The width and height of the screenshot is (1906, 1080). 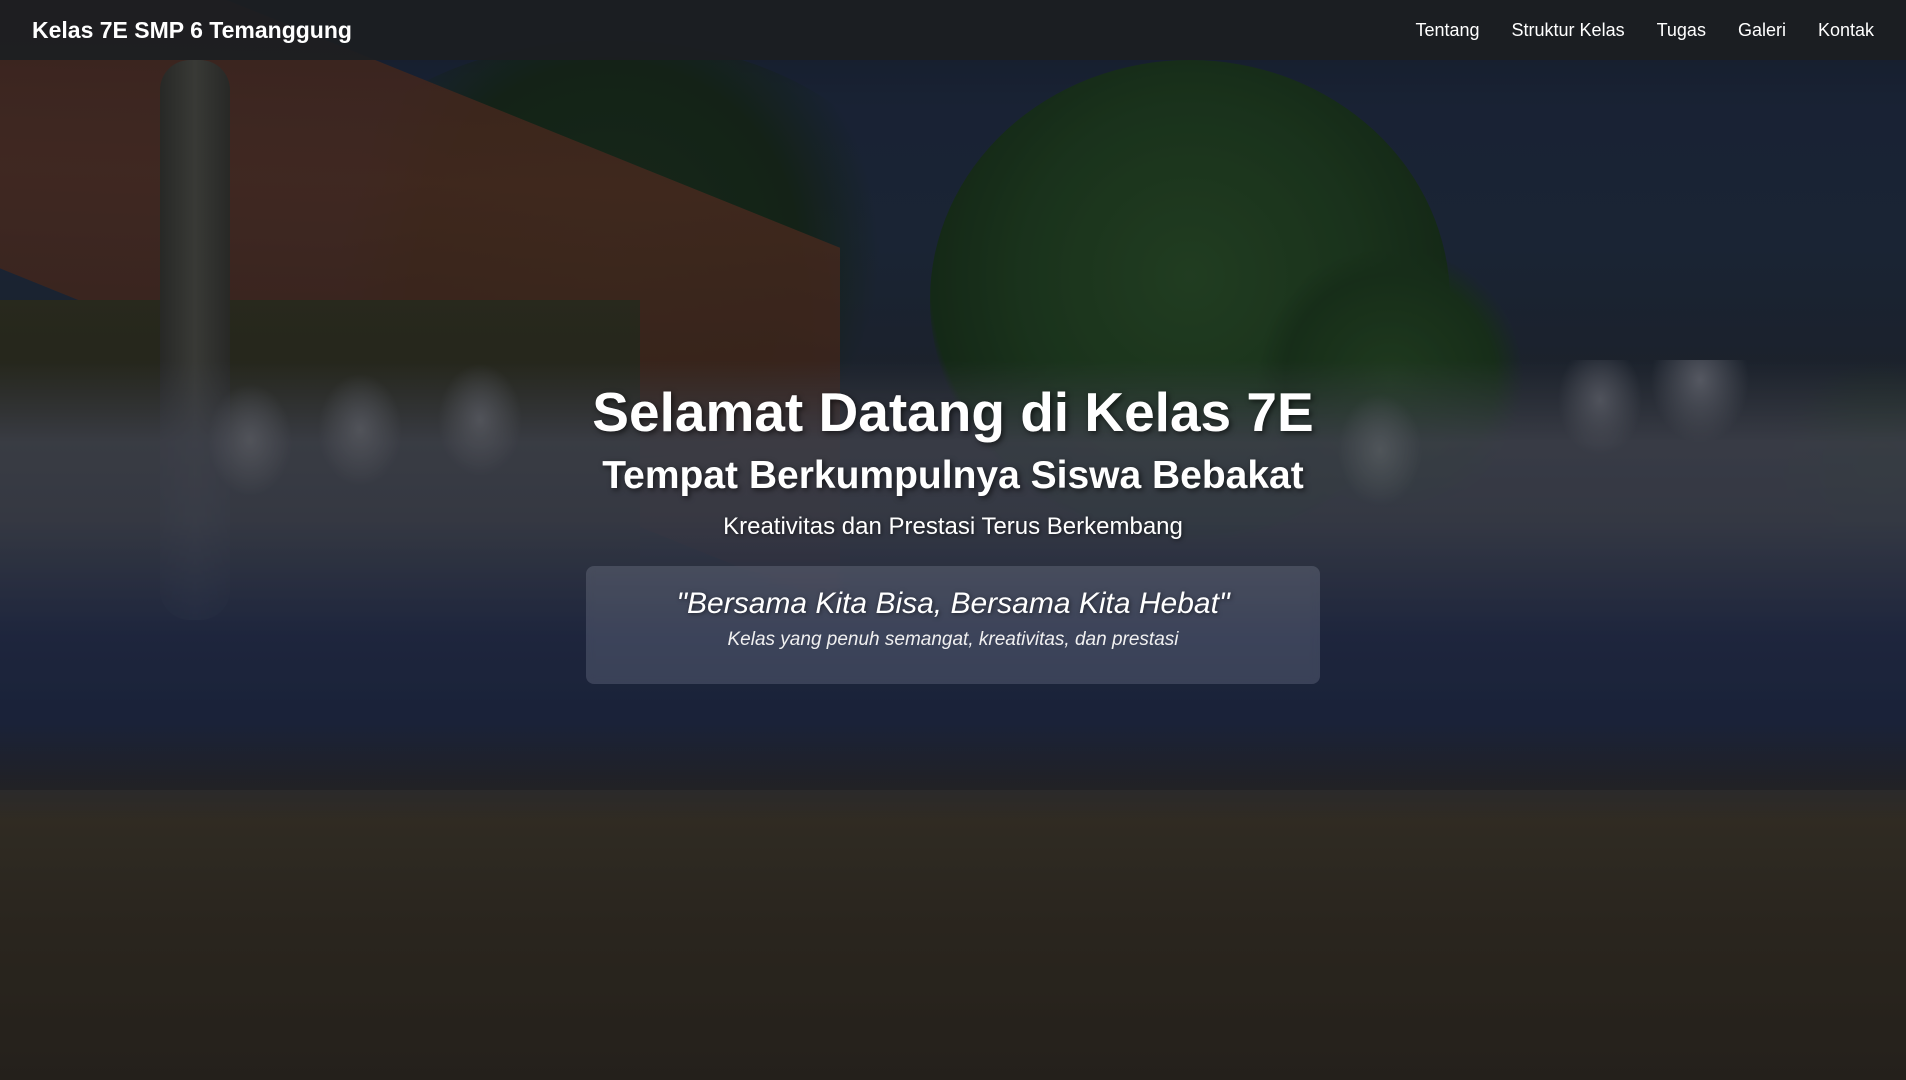 What do you see at coordinates (953, 475) in the screenshot?
I see `hero-subtitle: Tempat Berkumpulnya Siswa Bebakat` at bounding box center [953, 475].